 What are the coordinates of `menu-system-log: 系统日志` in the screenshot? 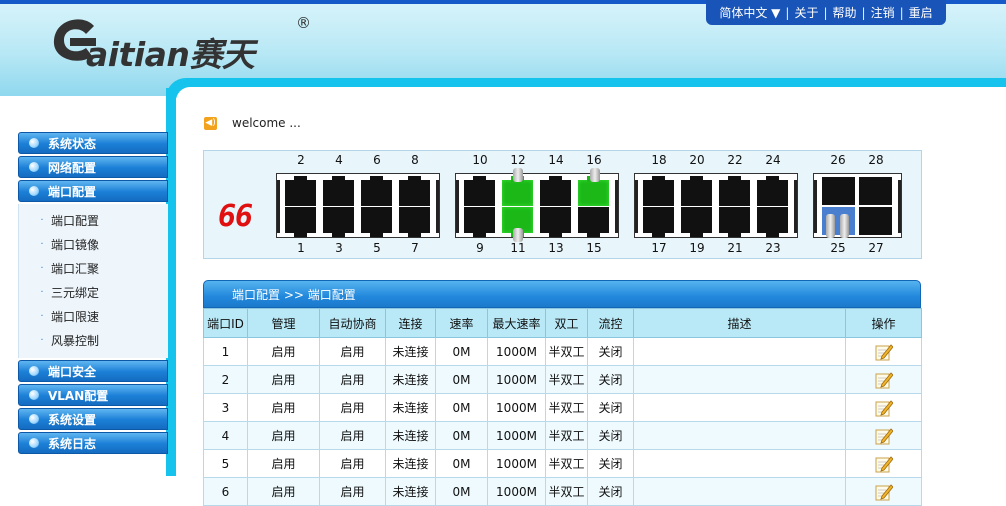 It's located at (93, 443).